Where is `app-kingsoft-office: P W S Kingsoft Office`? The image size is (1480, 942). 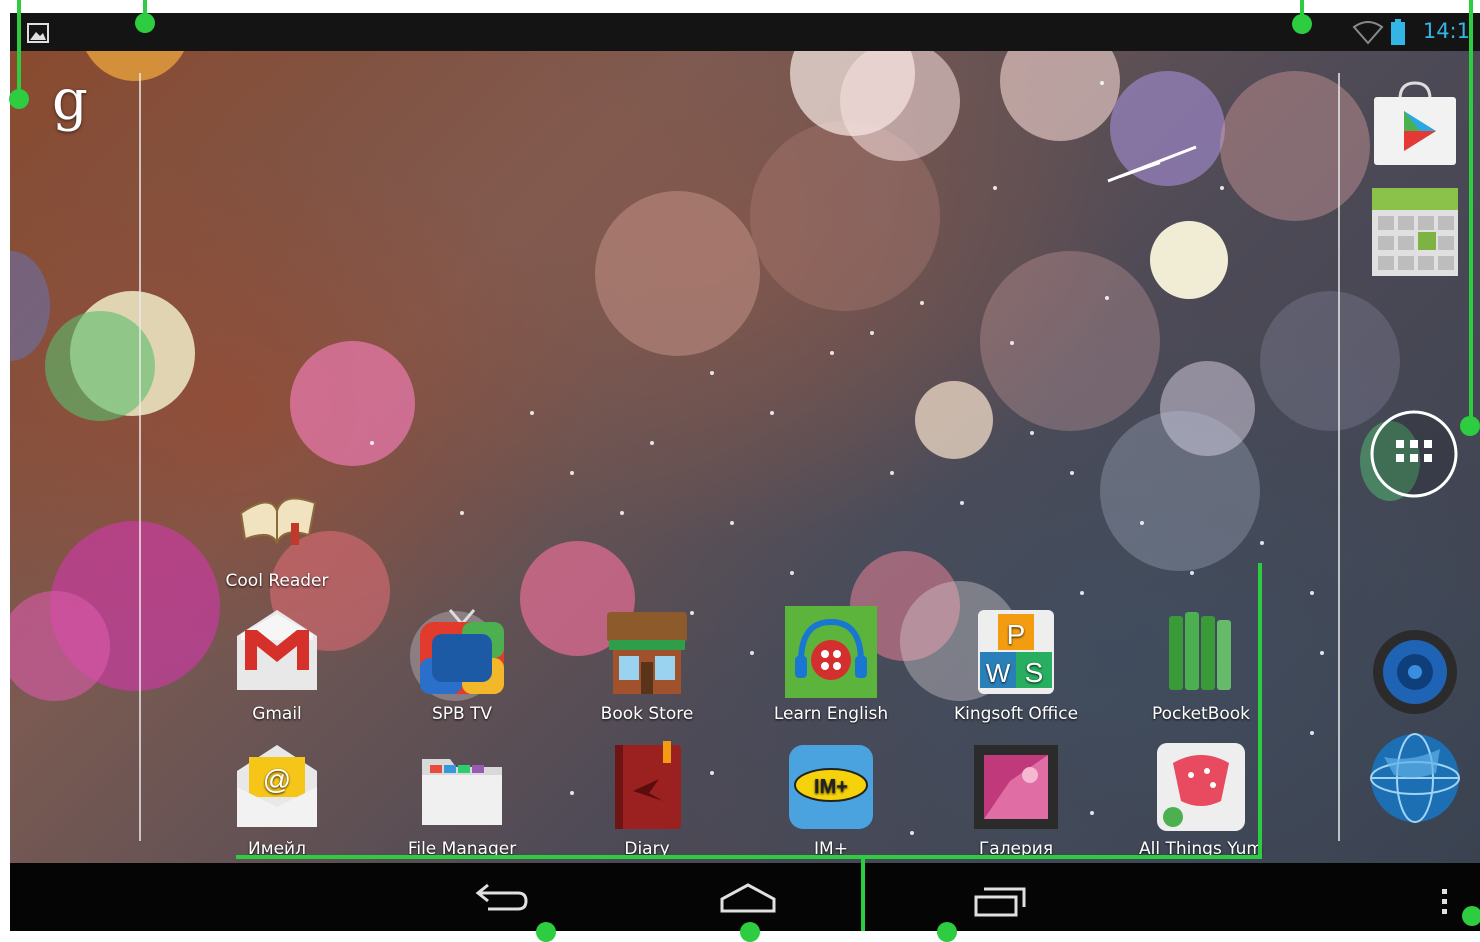
app-kingsoft-office: P W S Kingsoft Office is located at coordinates (1016, 665).